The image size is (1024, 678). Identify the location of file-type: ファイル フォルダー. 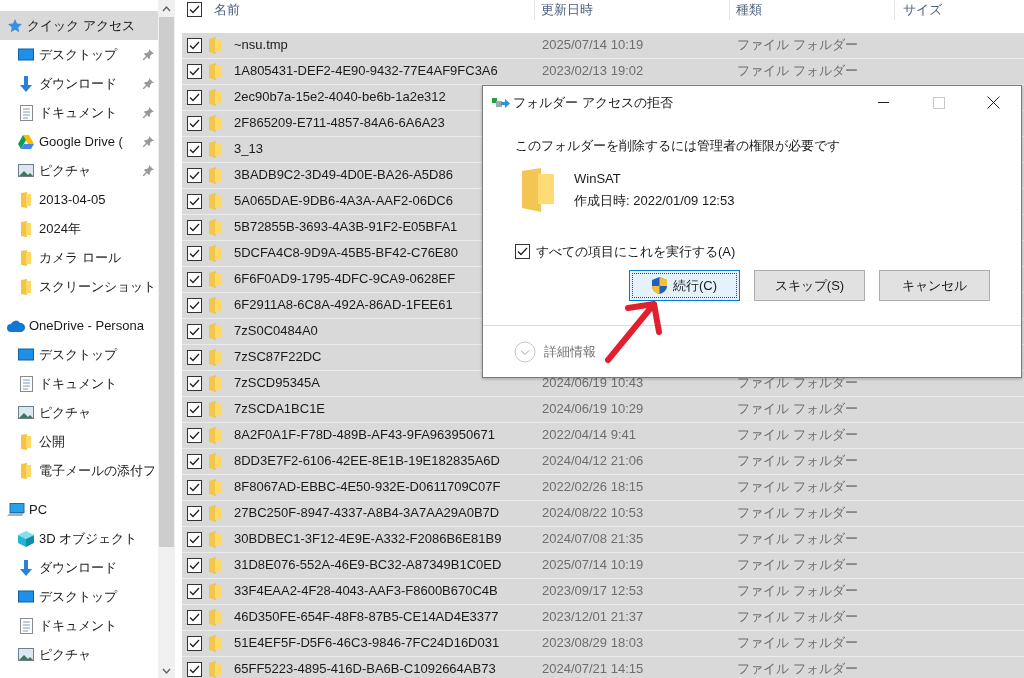
(797, 539).